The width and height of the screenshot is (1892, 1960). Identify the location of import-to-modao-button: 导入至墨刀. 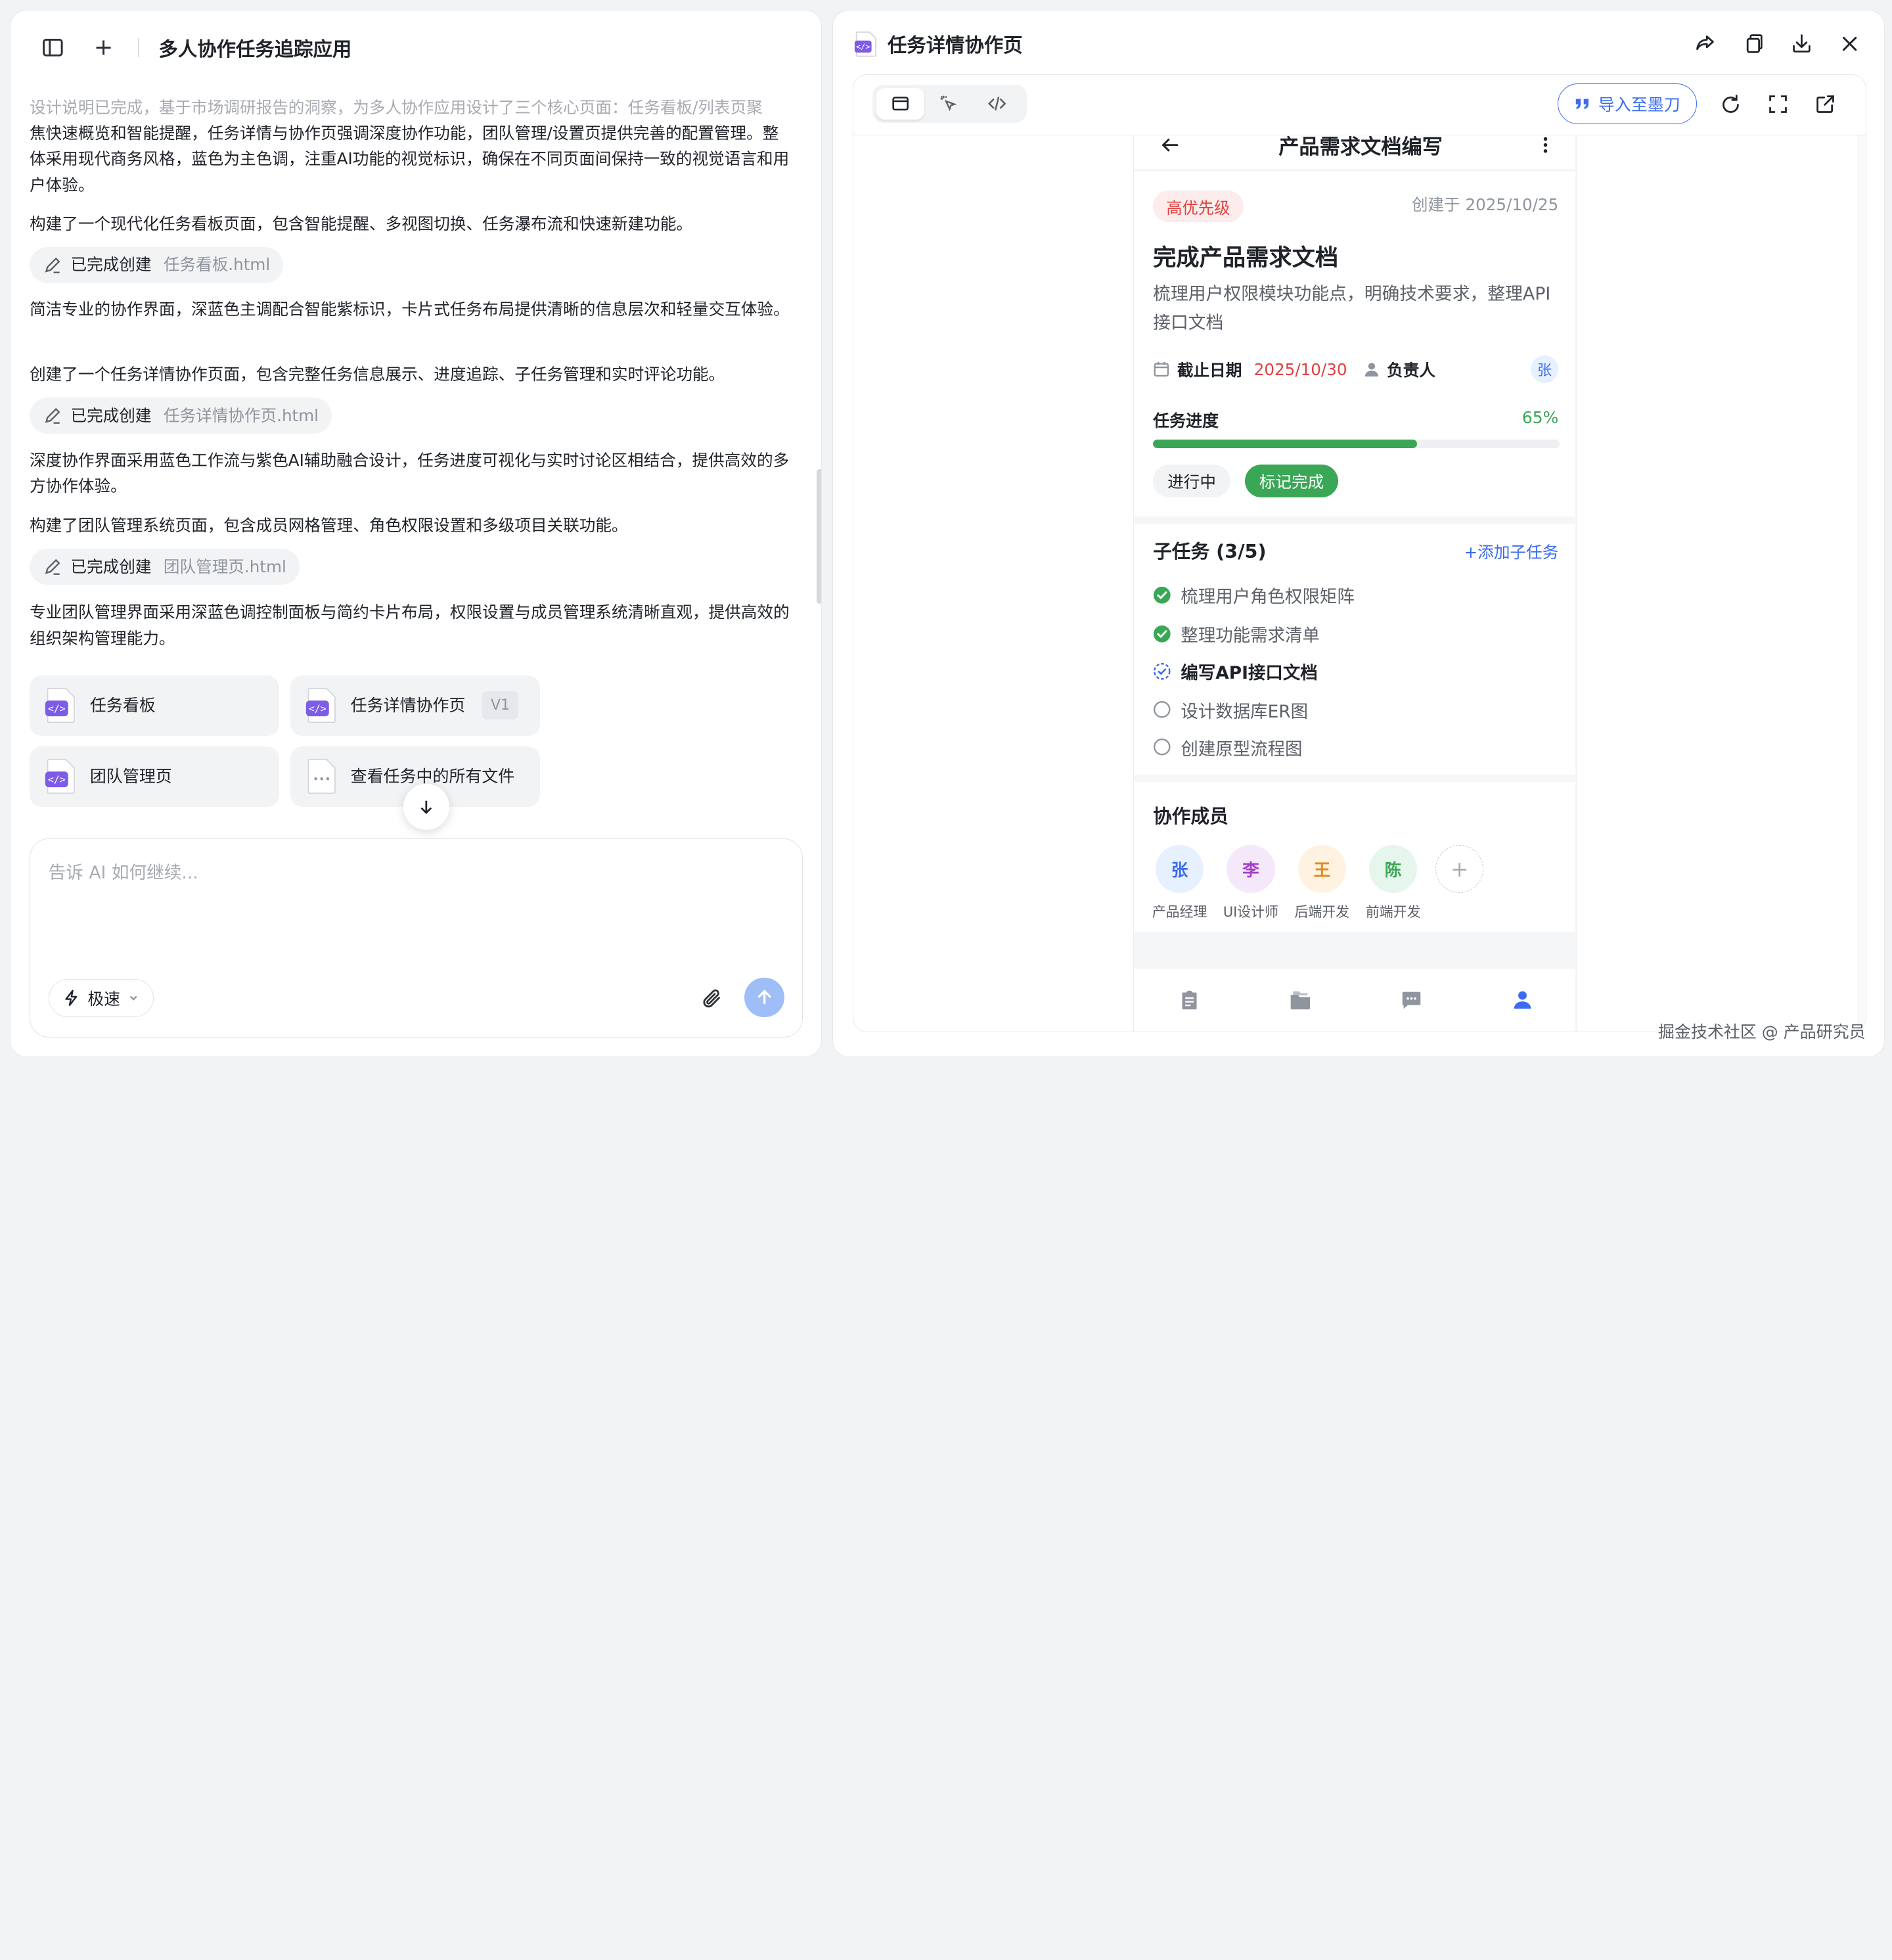
(1627, 104).